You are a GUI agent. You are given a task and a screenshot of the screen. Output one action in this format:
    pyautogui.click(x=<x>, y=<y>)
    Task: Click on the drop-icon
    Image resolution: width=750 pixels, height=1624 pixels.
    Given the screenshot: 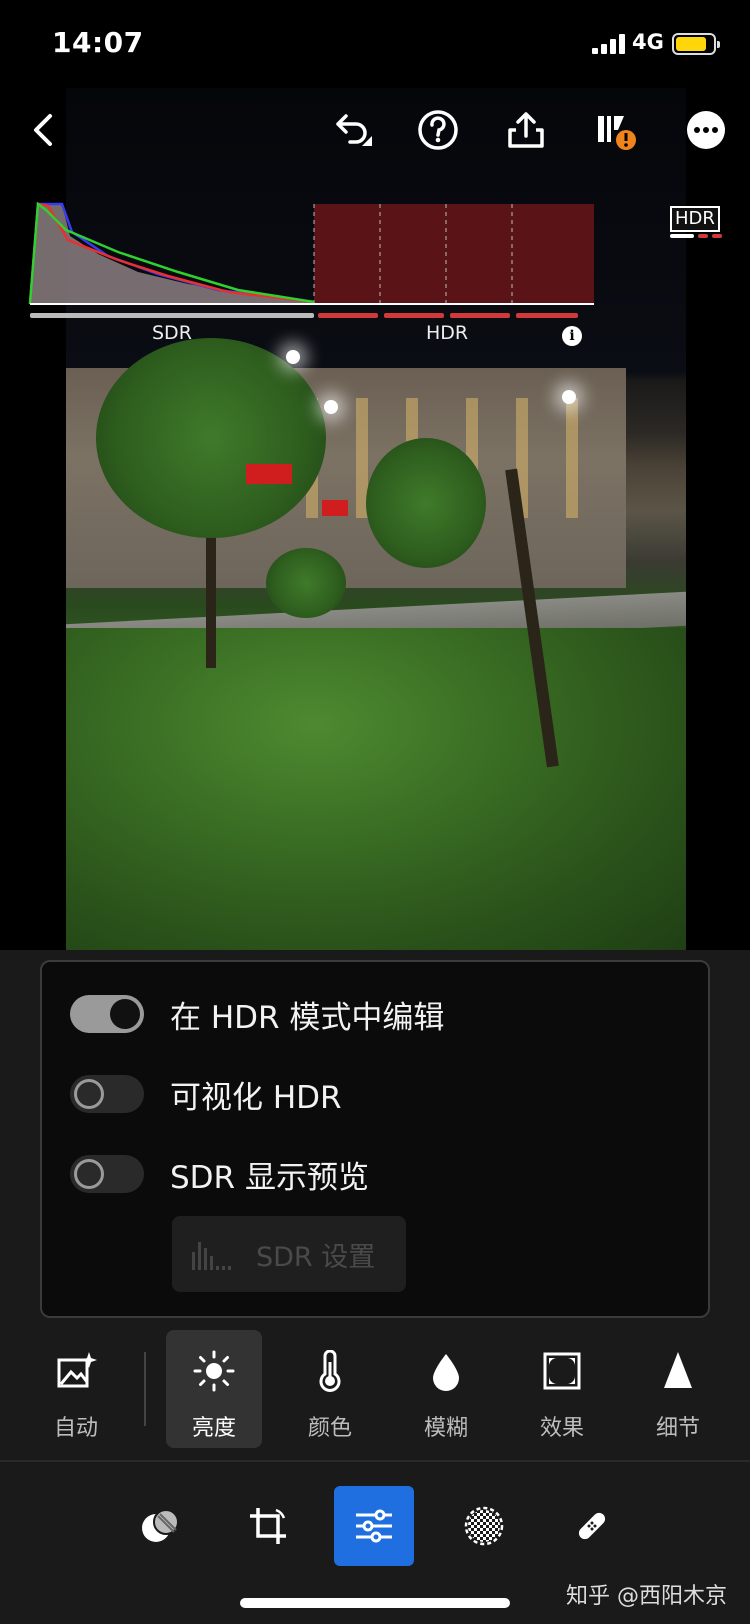 What is the action you would take?
    pyautogui.click(x=446, y=1372)
    